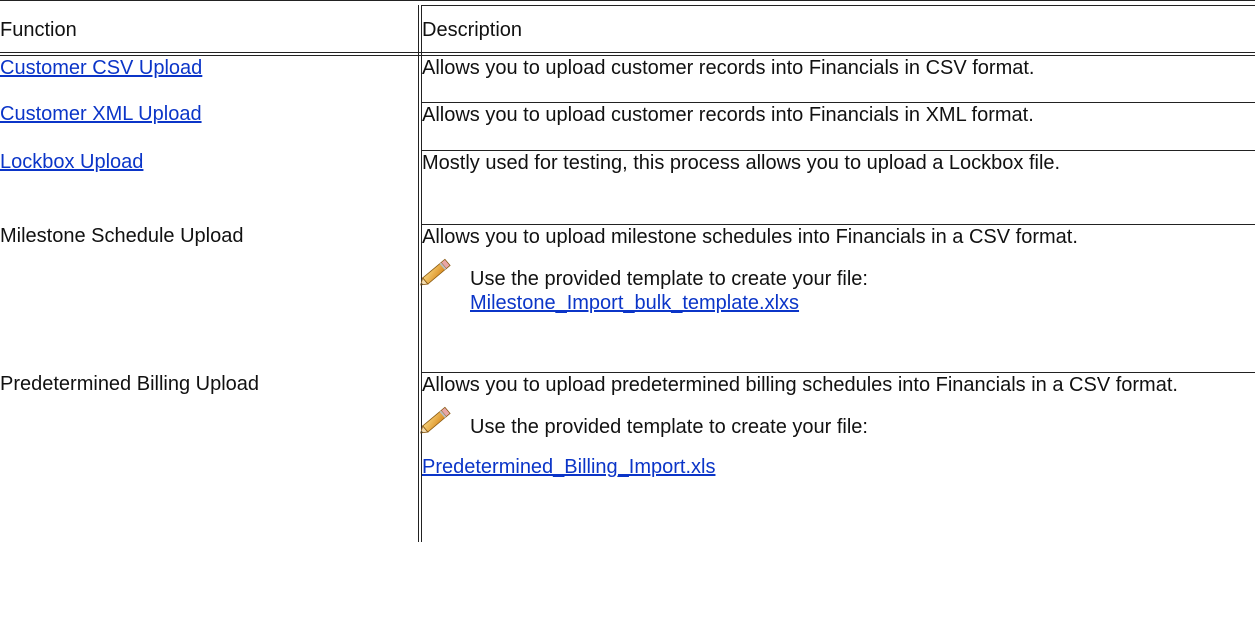 This screenshot has height=632, width=1255. I want to click on header-function: Function, so click(211, 30).